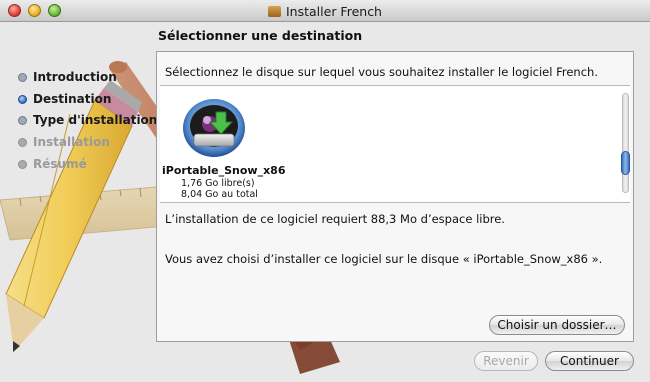  What do you see at coordinates (589, 361) in the screenshot?
I see `continue-button: Continuer` at bounding box center [589, 361].